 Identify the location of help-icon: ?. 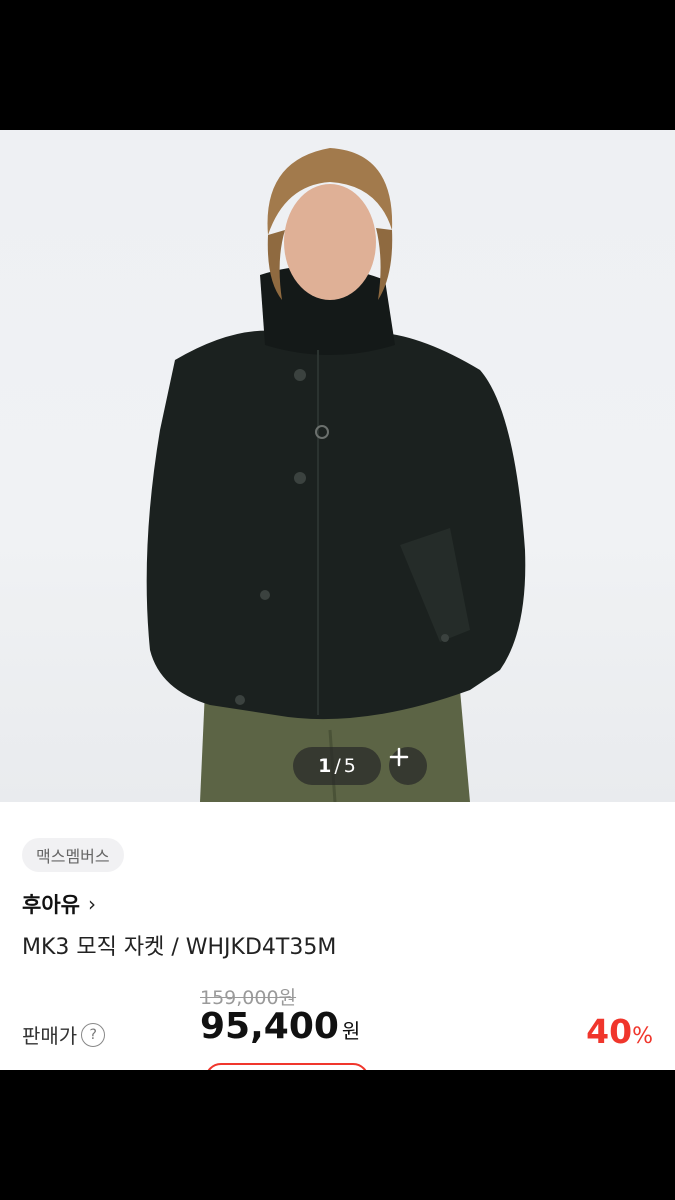
(93, 1034).